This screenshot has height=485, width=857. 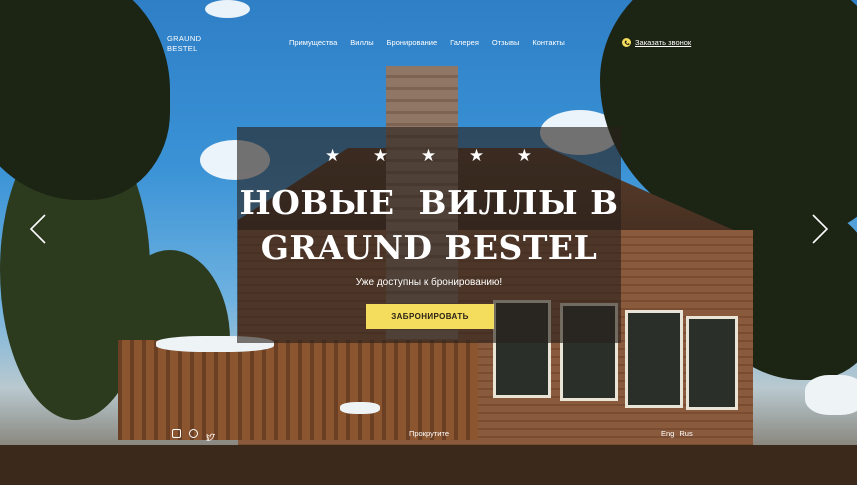 I want to click on nav-item-advantages: Примущества, so click(x=313, y=42).